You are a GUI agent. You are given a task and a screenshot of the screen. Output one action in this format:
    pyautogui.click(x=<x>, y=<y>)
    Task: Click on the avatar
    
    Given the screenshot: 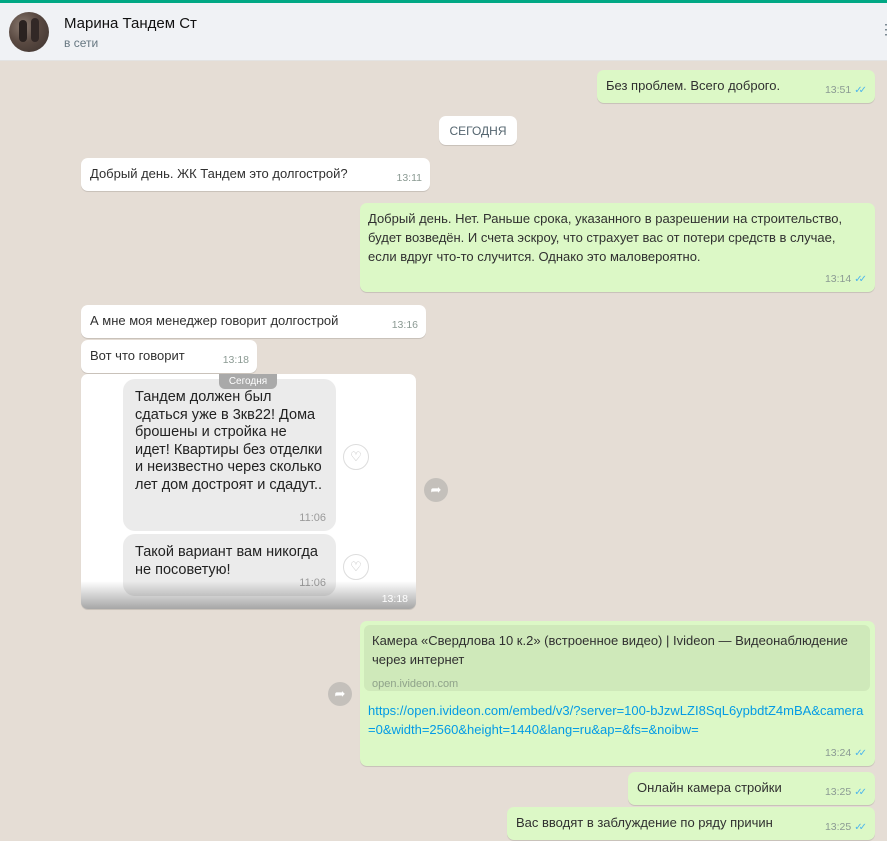 What is the action you would take?
    pyautogui.click(x=29, y=32)
    